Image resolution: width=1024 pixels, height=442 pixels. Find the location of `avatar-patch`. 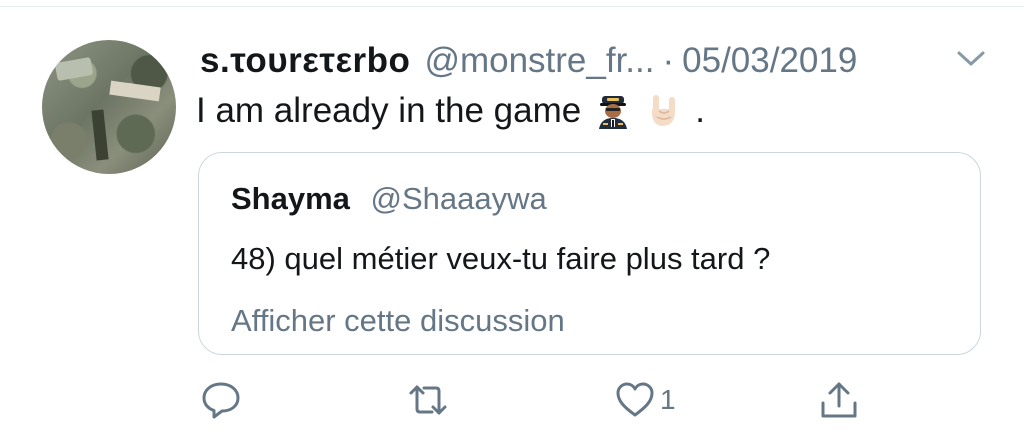

avatar-patch is located at coordinates (74, 69).